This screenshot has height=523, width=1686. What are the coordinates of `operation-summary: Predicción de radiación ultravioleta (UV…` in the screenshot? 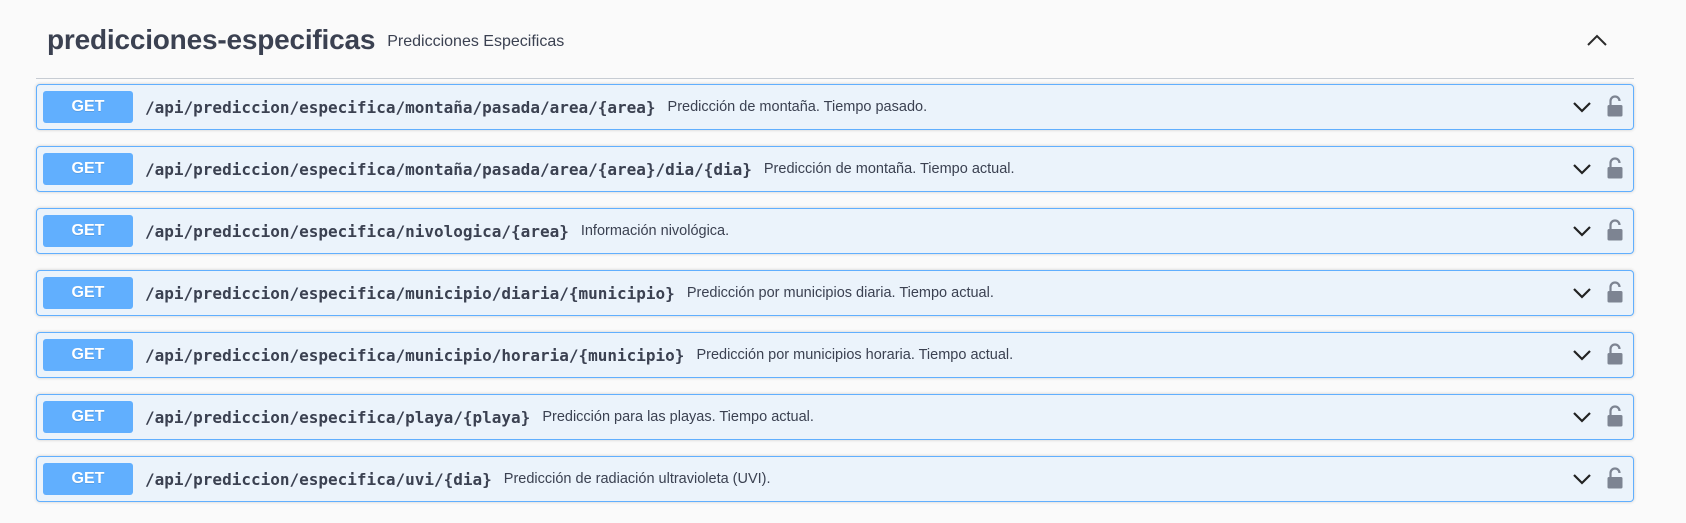 It's located at (637, 479).